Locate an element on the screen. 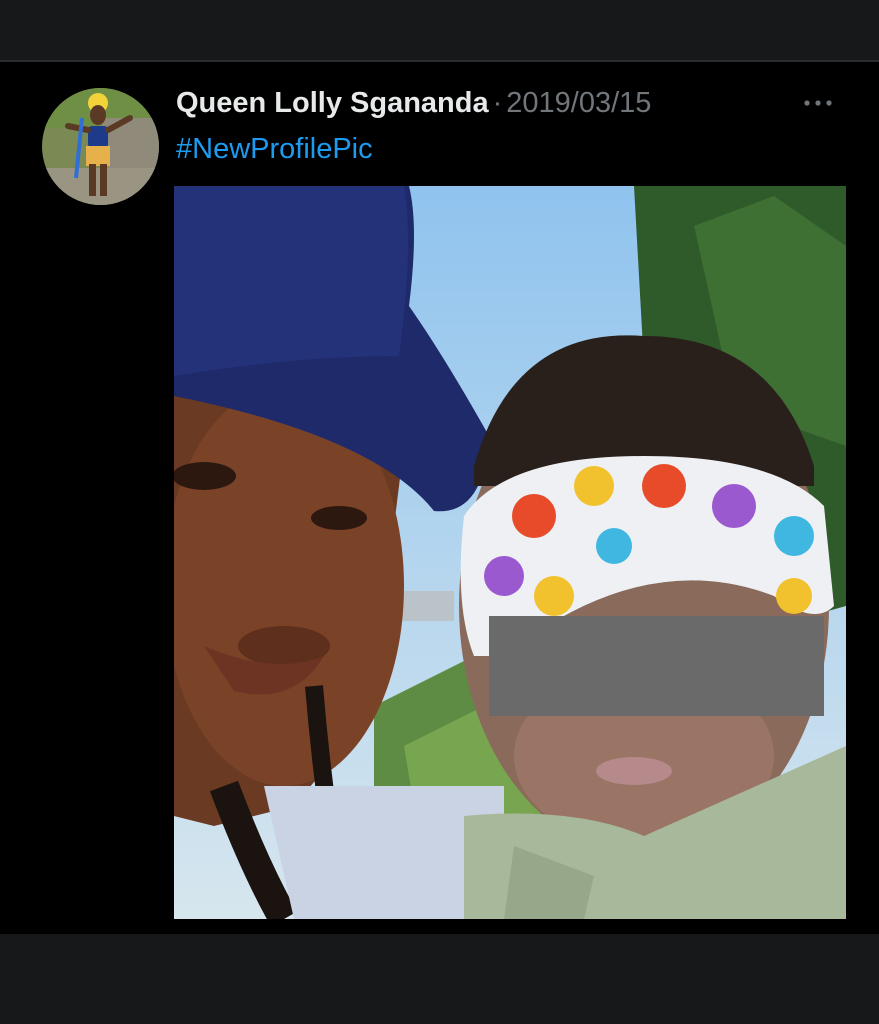  more-horizontal-icon is located at coordinates (818, 103).